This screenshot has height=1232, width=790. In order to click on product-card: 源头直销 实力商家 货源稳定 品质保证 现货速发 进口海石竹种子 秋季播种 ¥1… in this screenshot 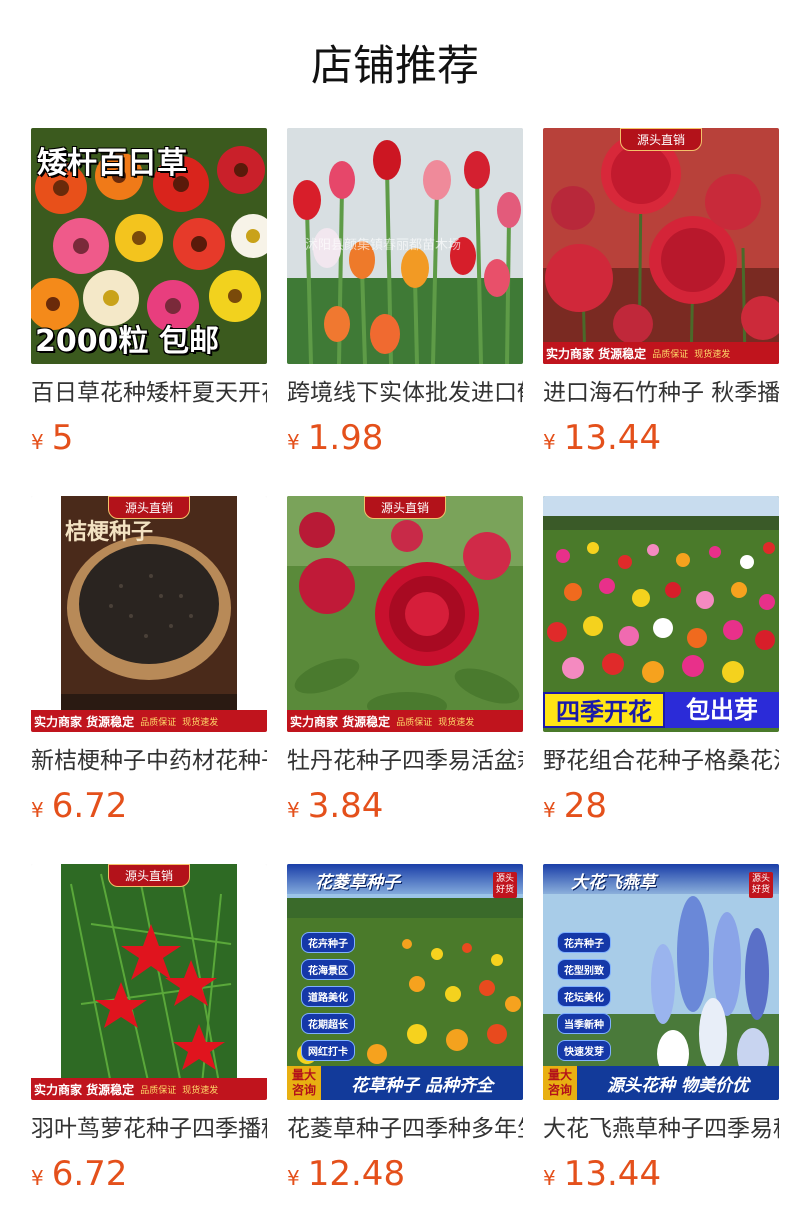, I will do `click(661, 312)`.